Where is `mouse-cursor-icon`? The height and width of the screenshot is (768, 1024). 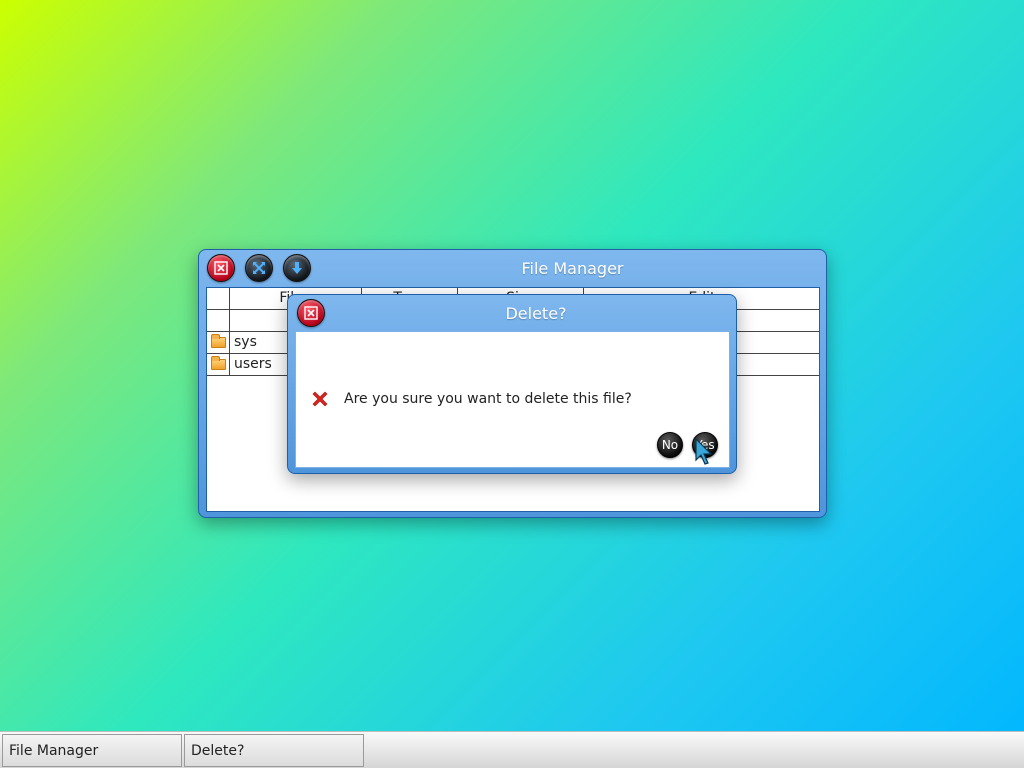 mouse-cursor-icon is located at coordinates (704, 451).